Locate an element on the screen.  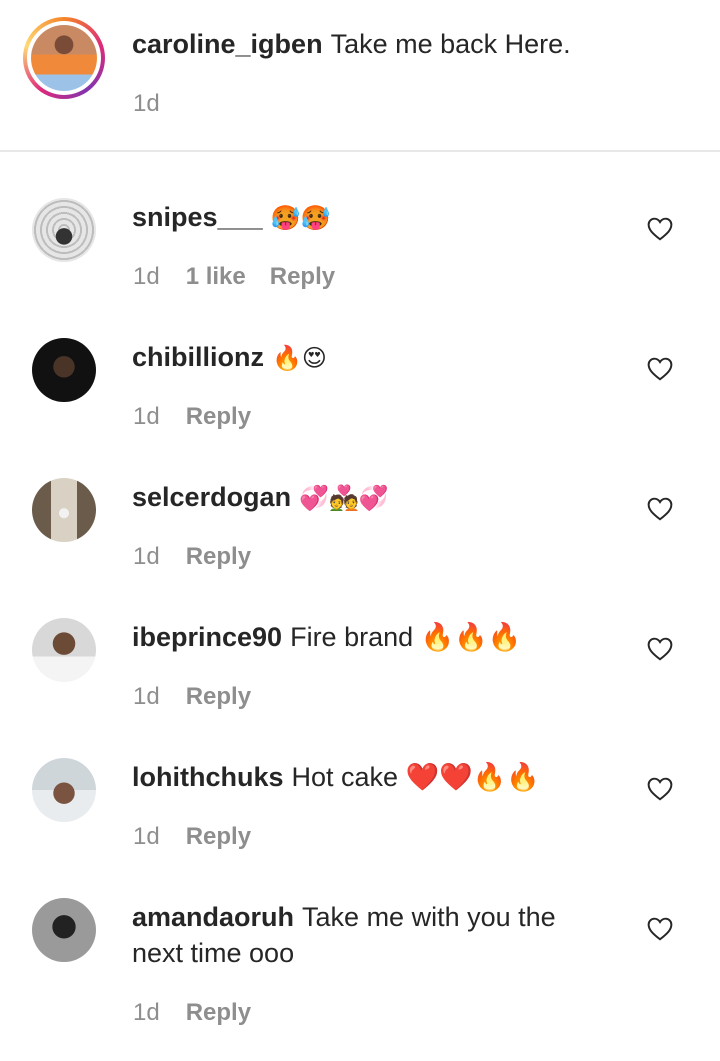
comment-username: chibillionz is located at coordinates (198, 357).